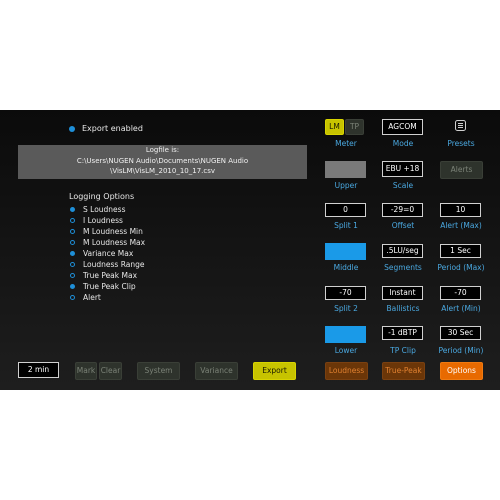 The height and width of the screenshot is (500, 500). What do you see at coordinates (461, 267) in the screenshot?
I see `period-max-caption: Period (Max)` at bounding box center [461, 267].